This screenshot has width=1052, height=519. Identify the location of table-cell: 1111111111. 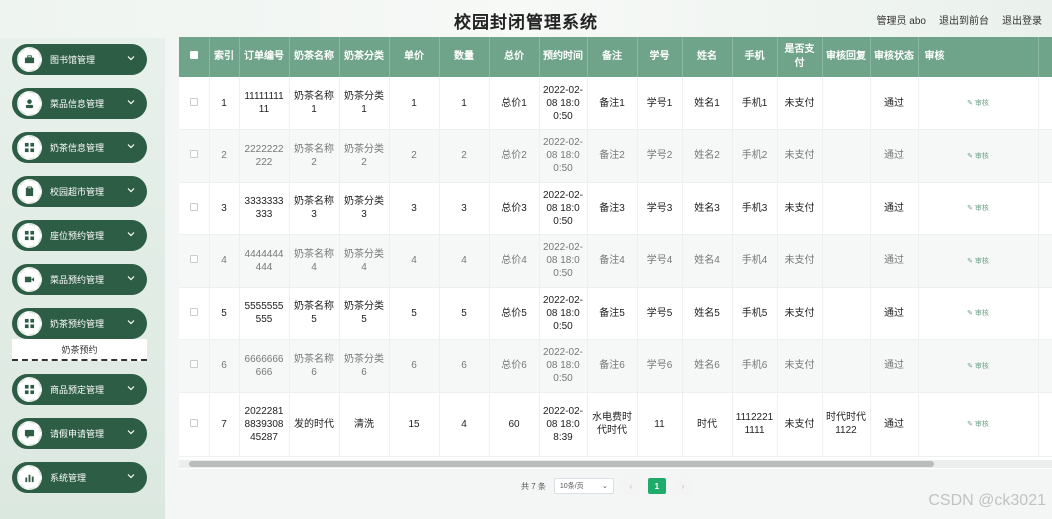
(264, 103).